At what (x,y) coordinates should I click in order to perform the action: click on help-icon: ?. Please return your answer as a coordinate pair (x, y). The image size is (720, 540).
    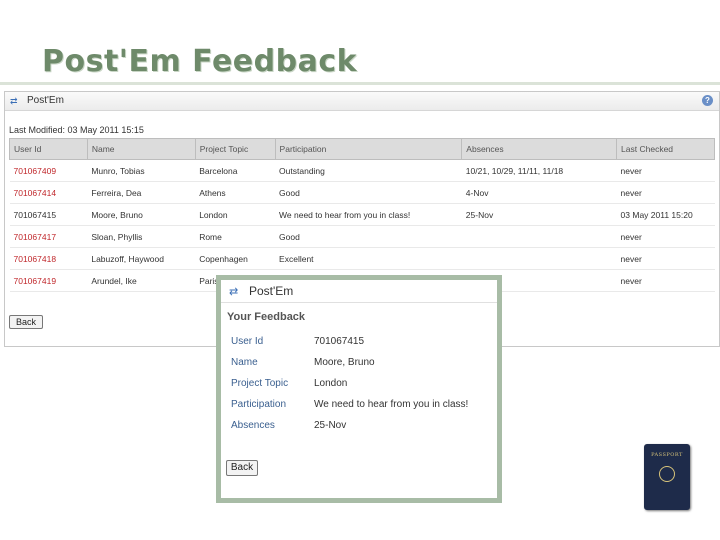
    Looking at the image, I should click on (707, 100).